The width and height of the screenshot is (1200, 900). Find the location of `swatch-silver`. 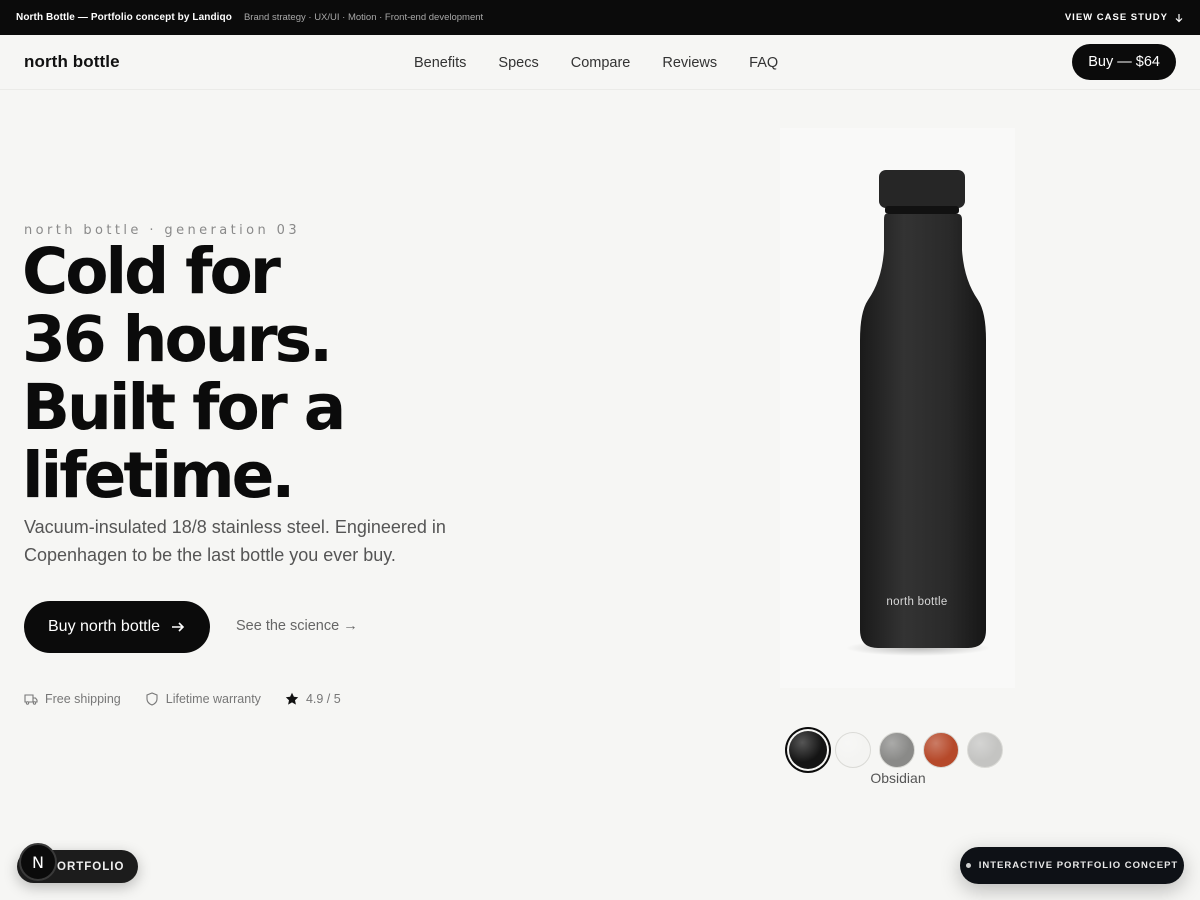

swatch-silver is located at coordinates (985, 750).